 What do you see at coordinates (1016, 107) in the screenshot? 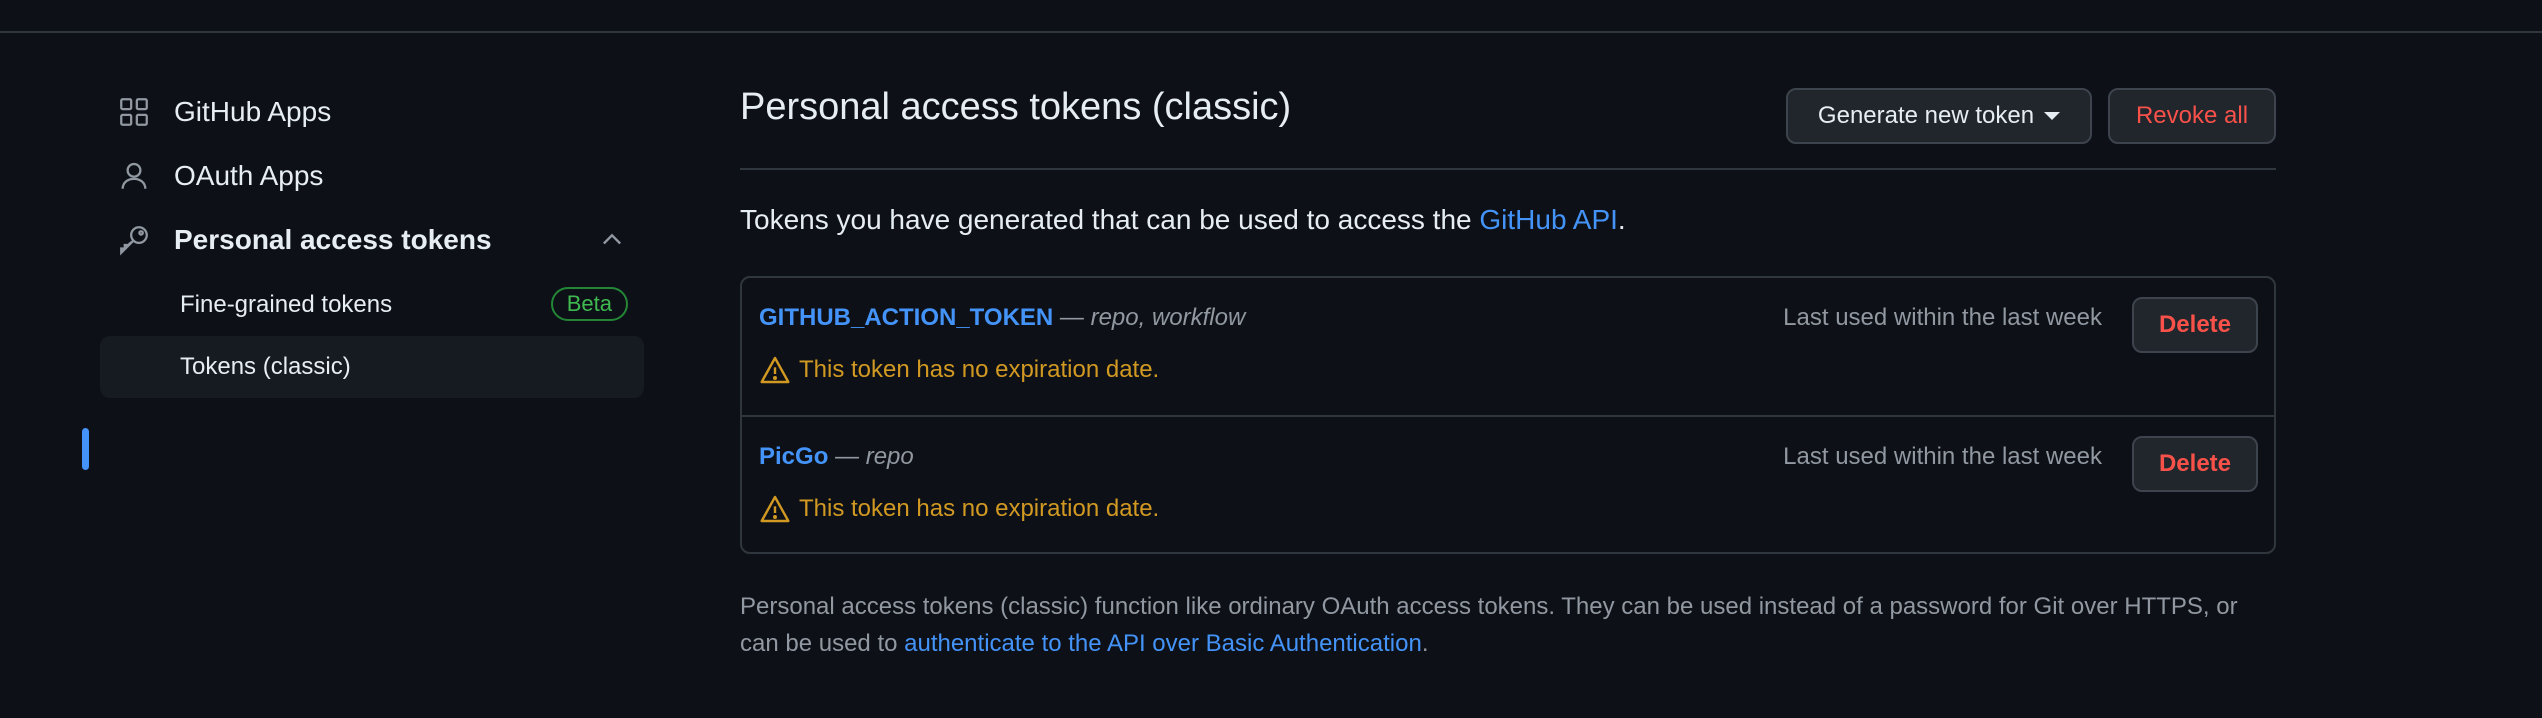
I see `page-title: Personal access tokens (classic)` at bounding box center [1016, 107].